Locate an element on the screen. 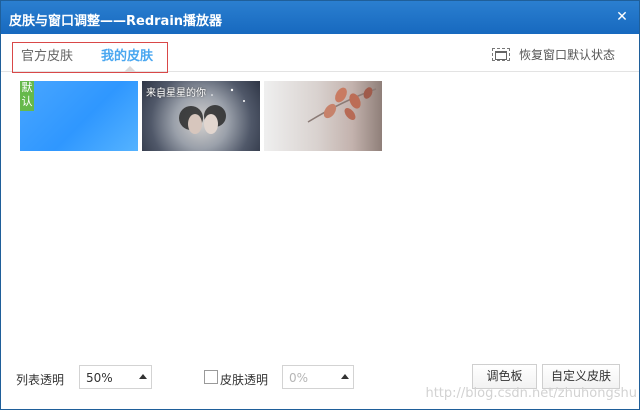  list-opacity-value: 50% is located at coordinates (99, 378).